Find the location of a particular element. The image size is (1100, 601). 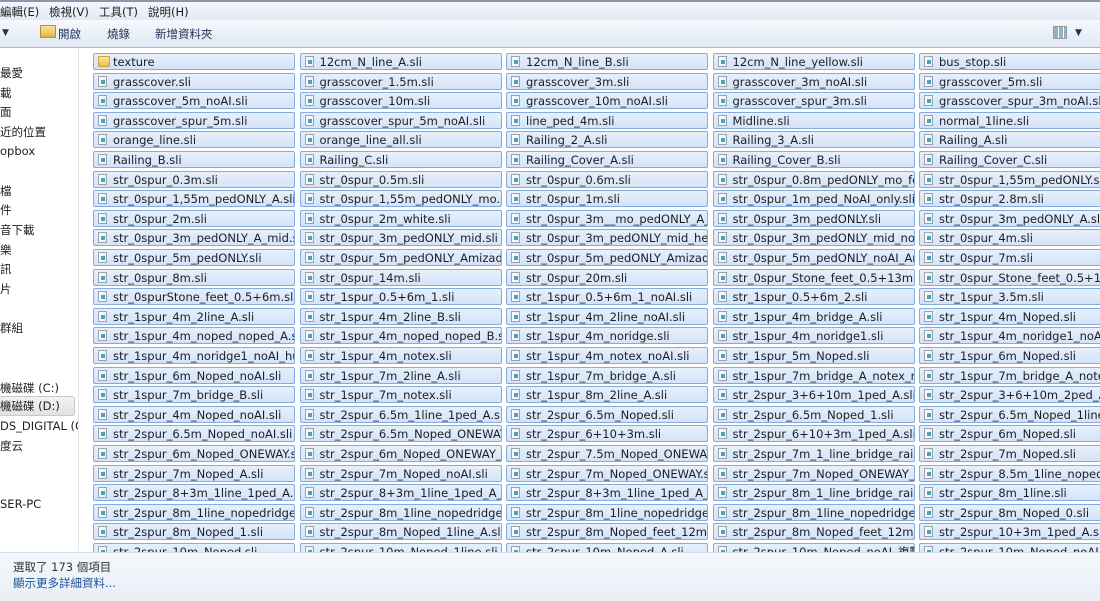

file-item: str_2spur_7m_Noped_noAI.sli is located at coordinates (400, 473).